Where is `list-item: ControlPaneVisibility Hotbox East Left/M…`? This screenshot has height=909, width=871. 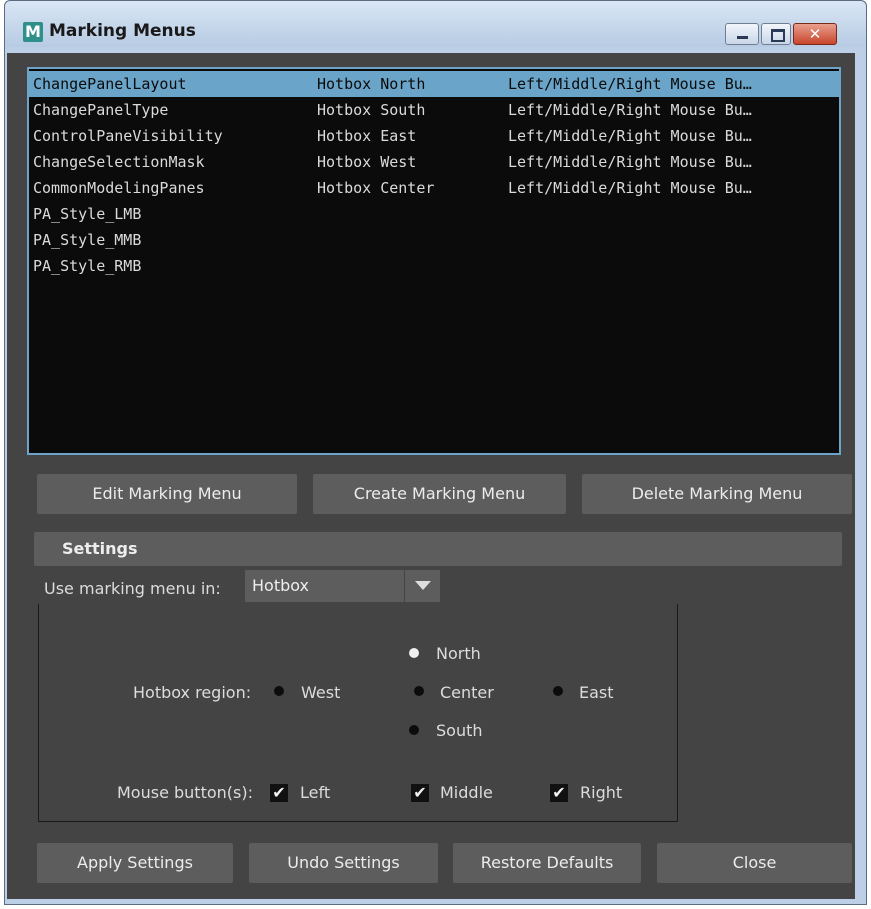
list-item: ControlPaneVisibility Hotbox East Left/M… is located at coordinates (434, 136).